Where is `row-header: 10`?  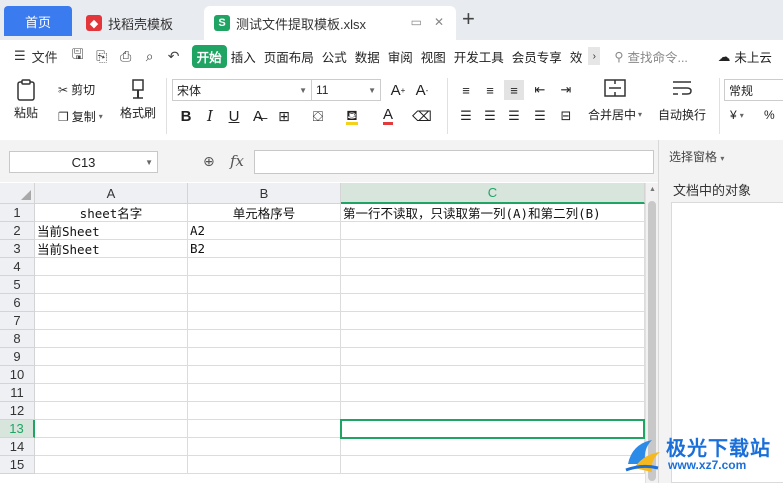
row-header: 10 is located at coordinates (17, 375).